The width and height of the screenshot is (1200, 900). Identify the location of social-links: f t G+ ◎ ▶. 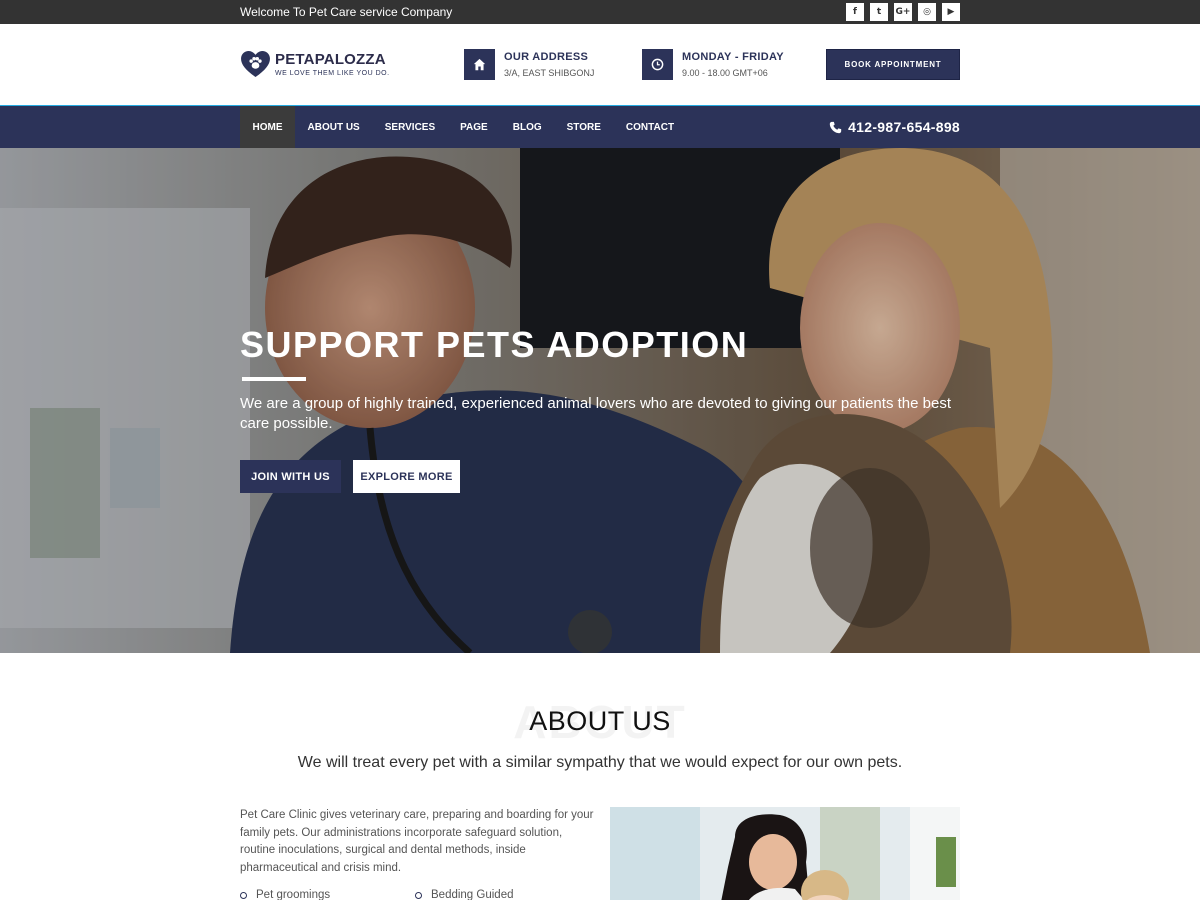
(903, 12).